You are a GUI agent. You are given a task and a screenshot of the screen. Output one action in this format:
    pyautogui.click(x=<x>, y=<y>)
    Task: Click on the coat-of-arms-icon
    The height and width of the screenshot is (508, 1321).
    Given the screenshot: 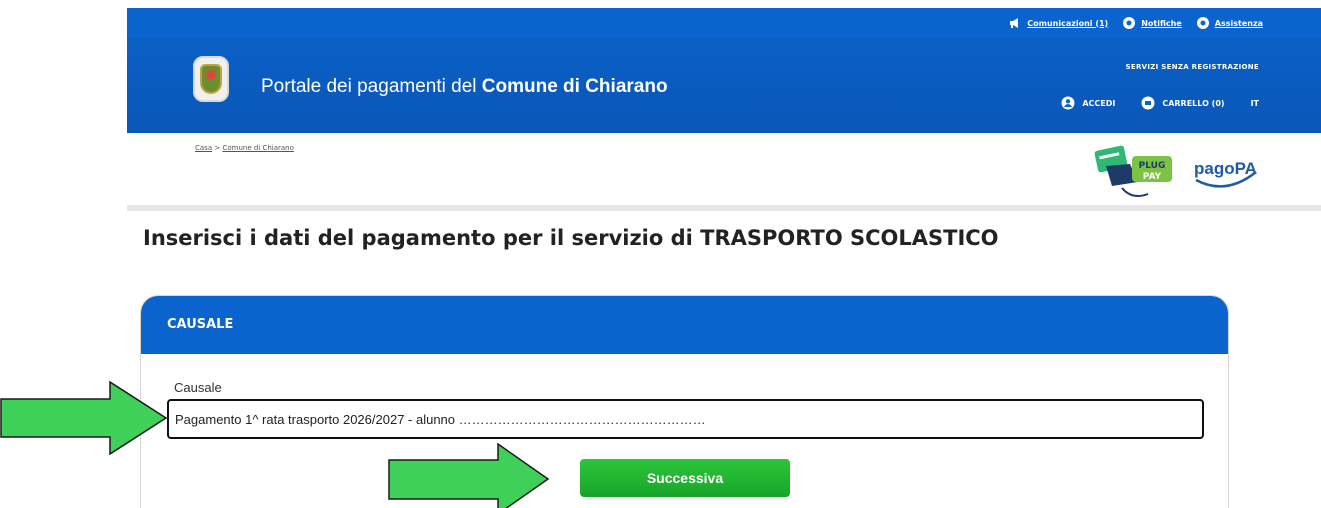 What is the action you would take?
    pyautogui.click(x=211, y=79)
    